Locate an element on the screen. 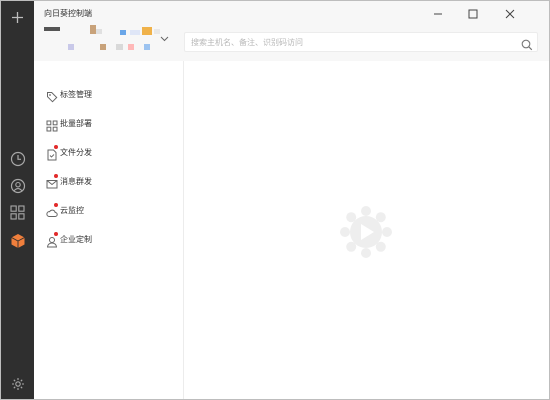 The image size is (550, 400). clock-icon is located at coordinates (17, 158).